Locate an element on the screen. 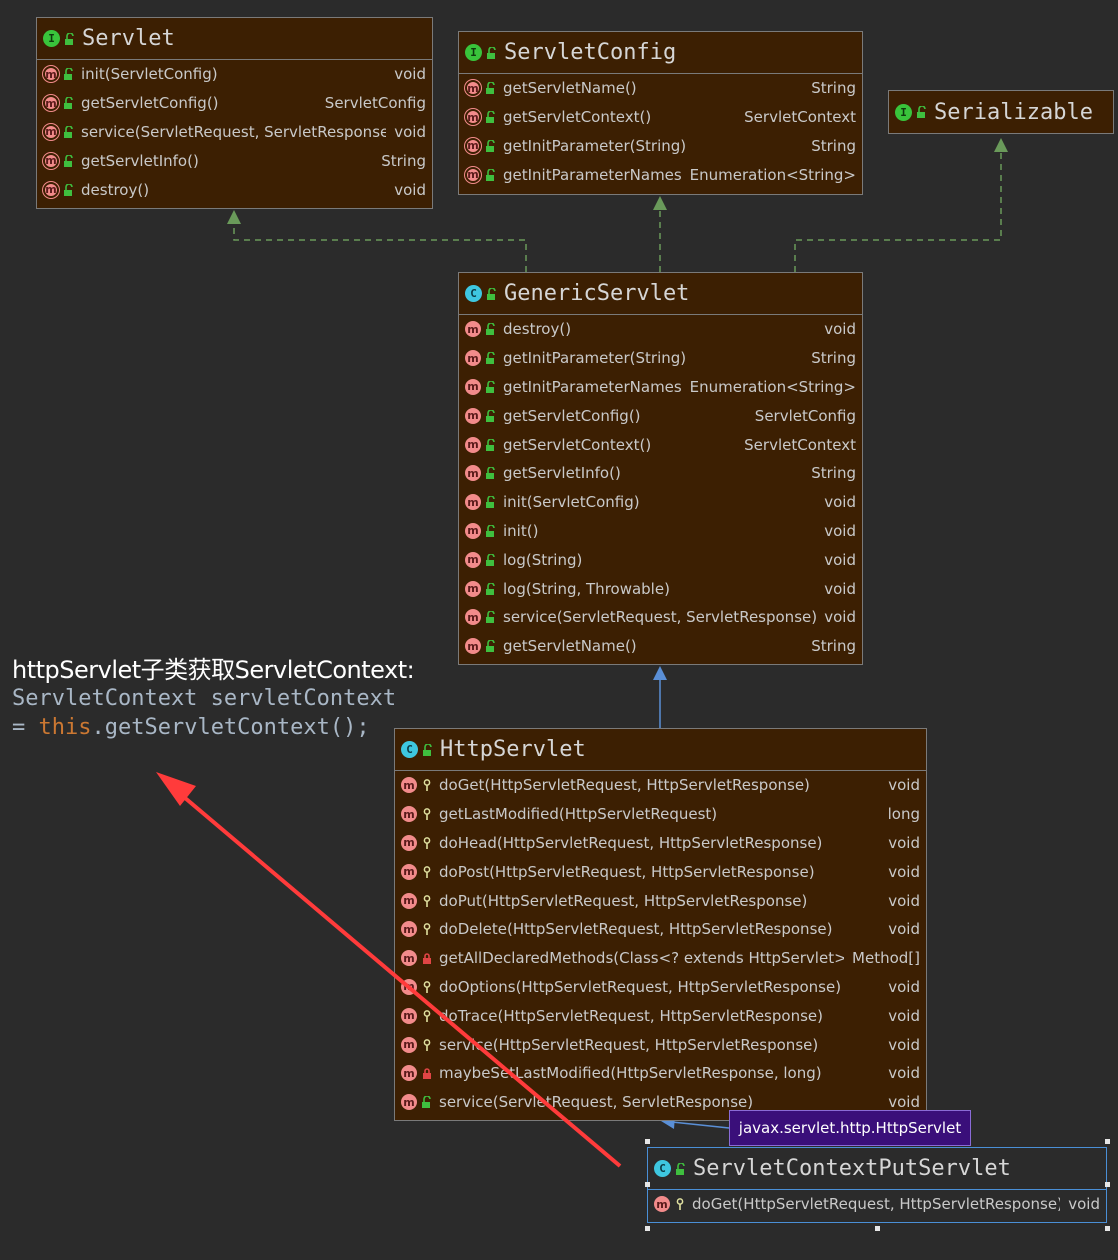  method-row: m getLastModified(HttpServletRequest) long is located at coordinates (660, 814).